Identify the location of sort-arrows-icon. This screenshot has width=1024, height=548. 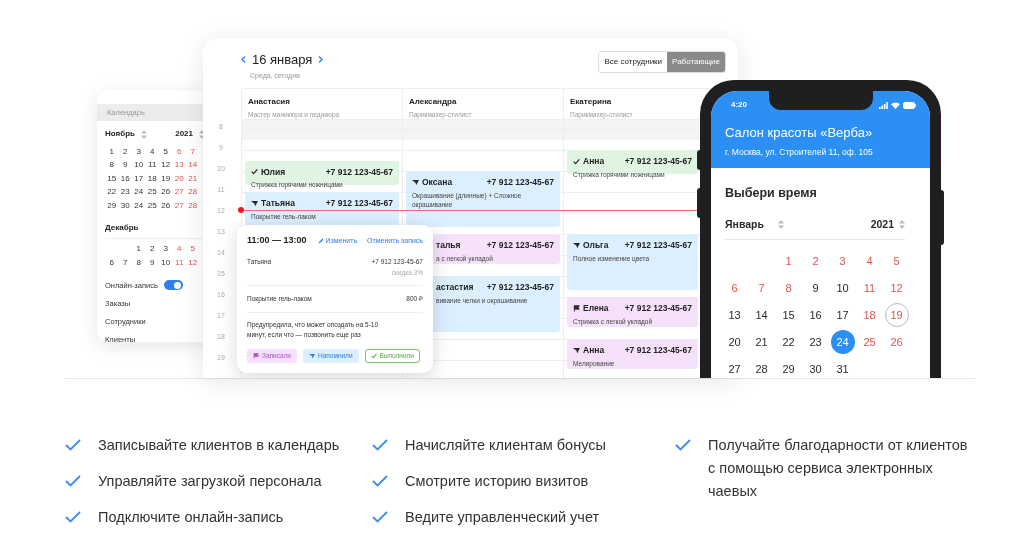
(780, 225).